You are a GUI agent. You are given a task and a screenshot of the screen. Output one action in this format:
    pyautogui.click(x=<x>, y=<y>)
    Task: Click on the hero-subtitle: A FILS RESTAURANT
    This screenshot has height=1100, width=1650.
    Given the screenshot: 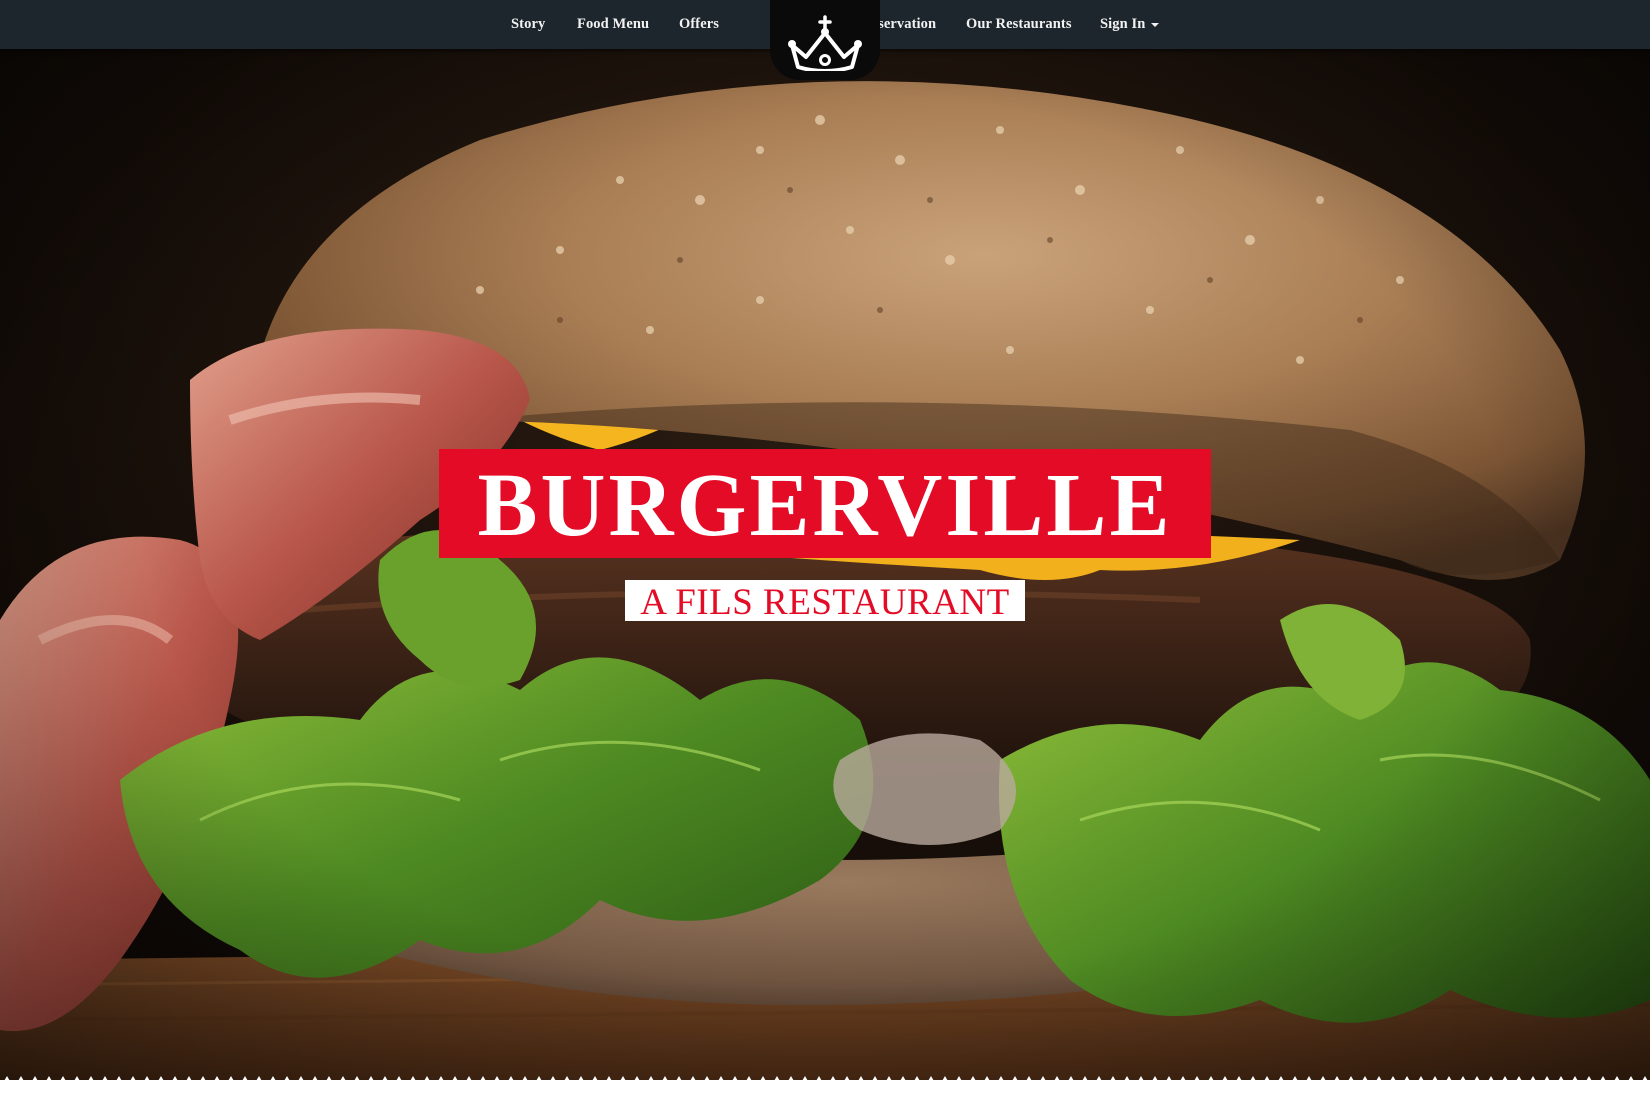 What is the action you would take?
    pyautogui.click(x=825, y=602)
    